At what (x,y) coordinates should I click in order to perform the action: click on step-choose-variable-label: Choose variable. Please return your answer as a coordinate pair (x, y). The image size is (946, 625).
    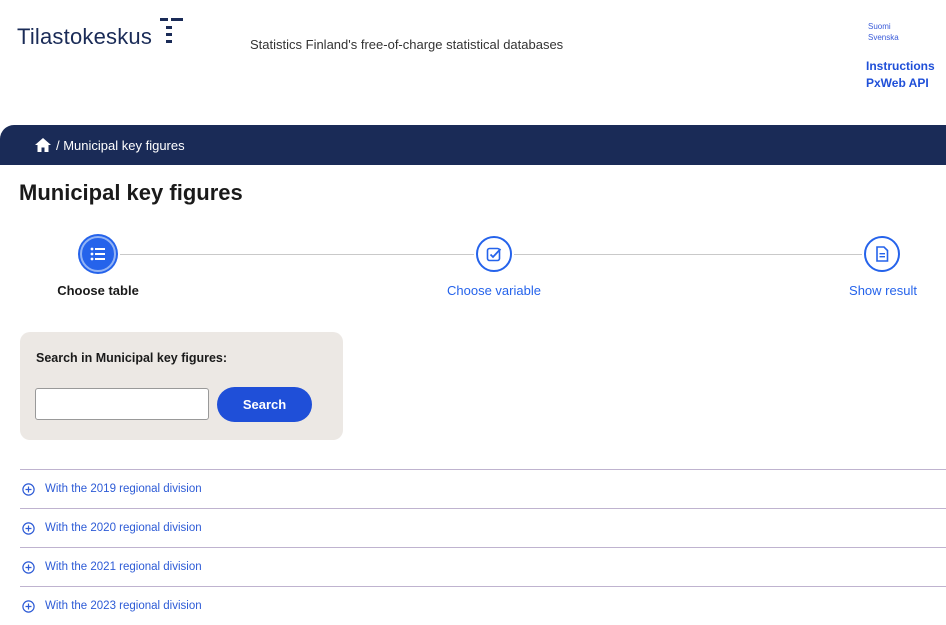
    Looking at the image, I should click on (494, 290).